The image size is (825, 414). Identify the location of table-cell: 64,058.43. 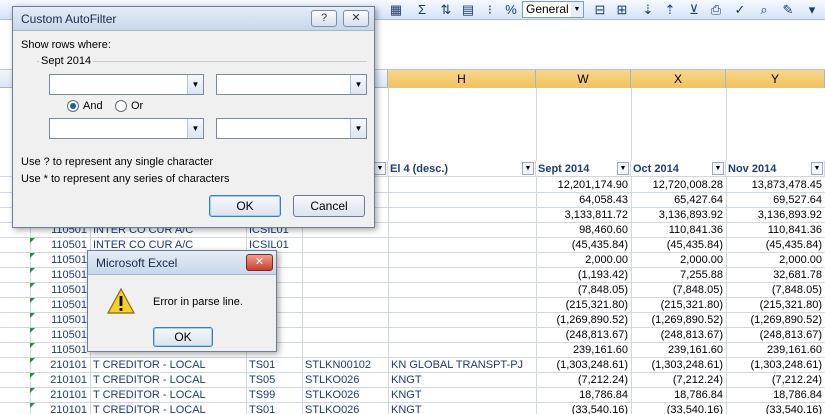
(583, 200).